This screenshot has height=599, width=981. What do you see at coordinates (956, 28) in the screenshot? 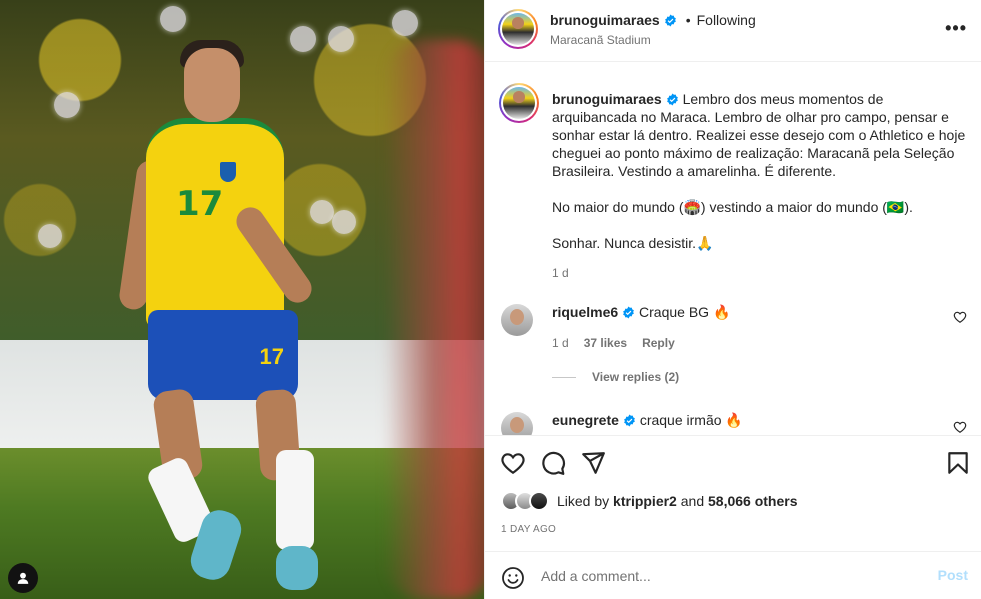
I see `more-horizontal-icon: •••` at bounding box center [956, 28].